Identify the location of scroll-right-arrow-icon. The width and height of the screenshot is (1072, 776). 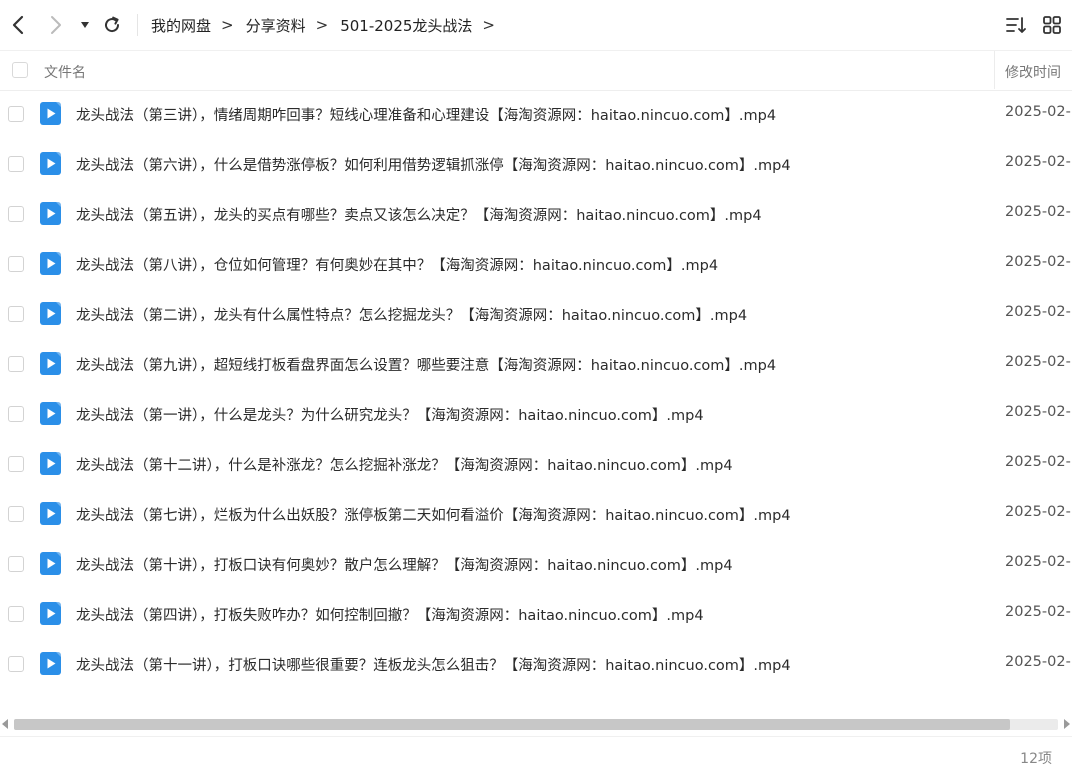
(1067, 724).